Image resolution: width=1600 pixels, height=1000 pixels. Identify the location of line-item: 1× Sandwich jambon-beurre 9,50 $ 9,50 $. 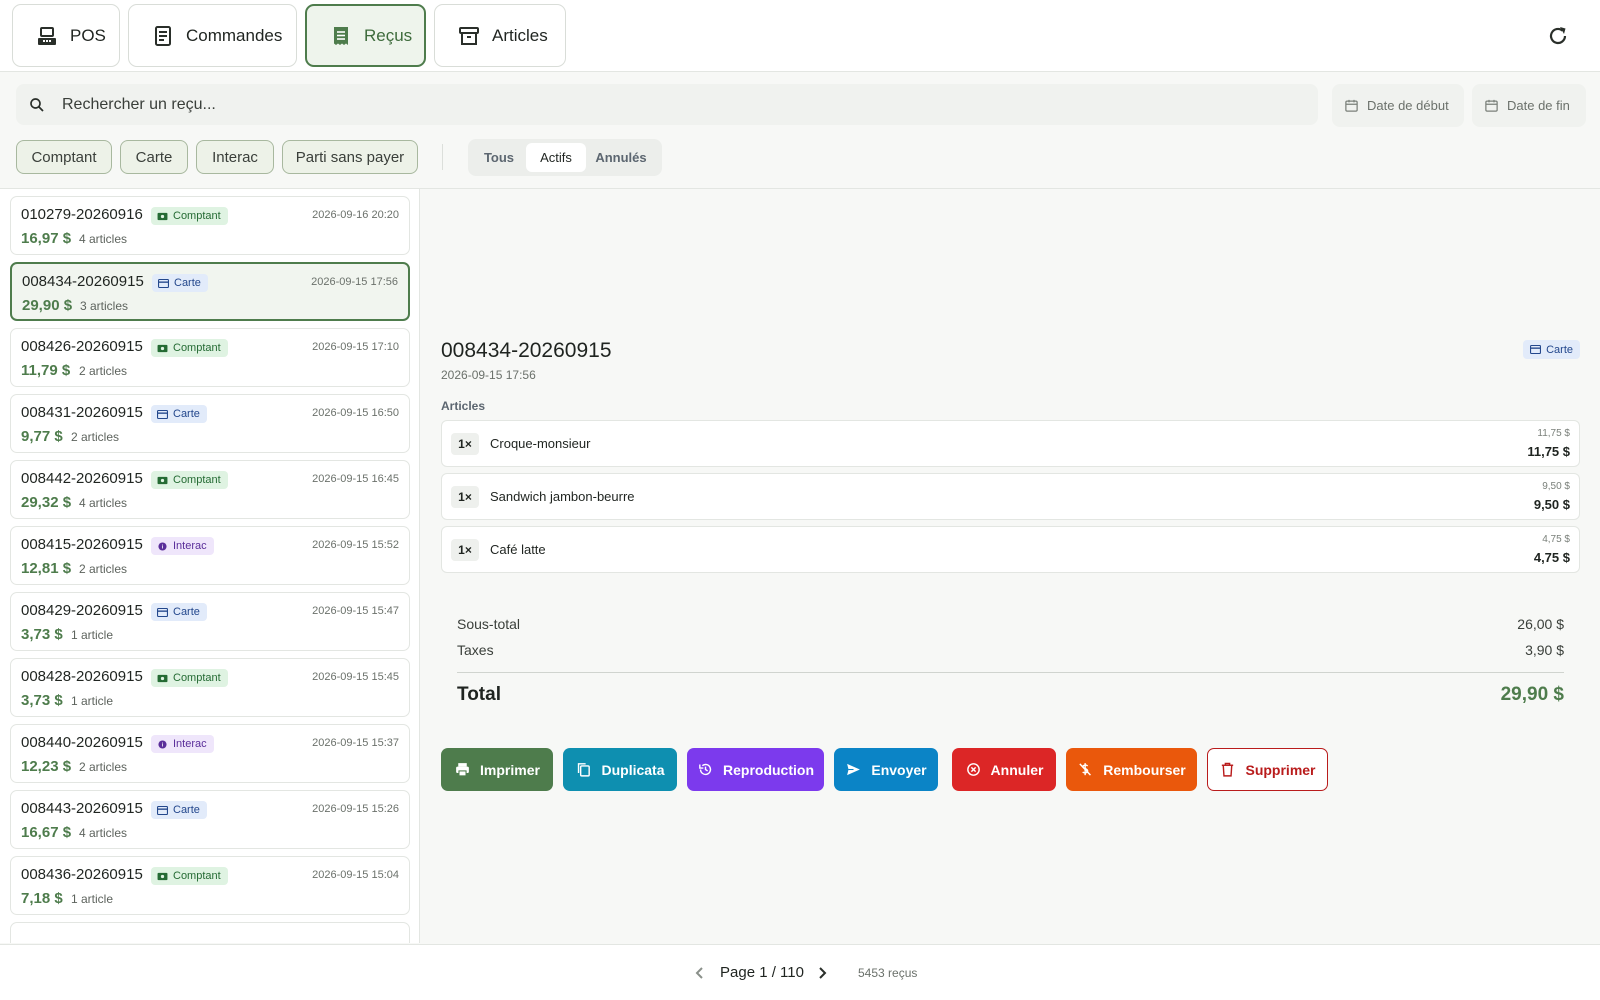
(1010, 496).